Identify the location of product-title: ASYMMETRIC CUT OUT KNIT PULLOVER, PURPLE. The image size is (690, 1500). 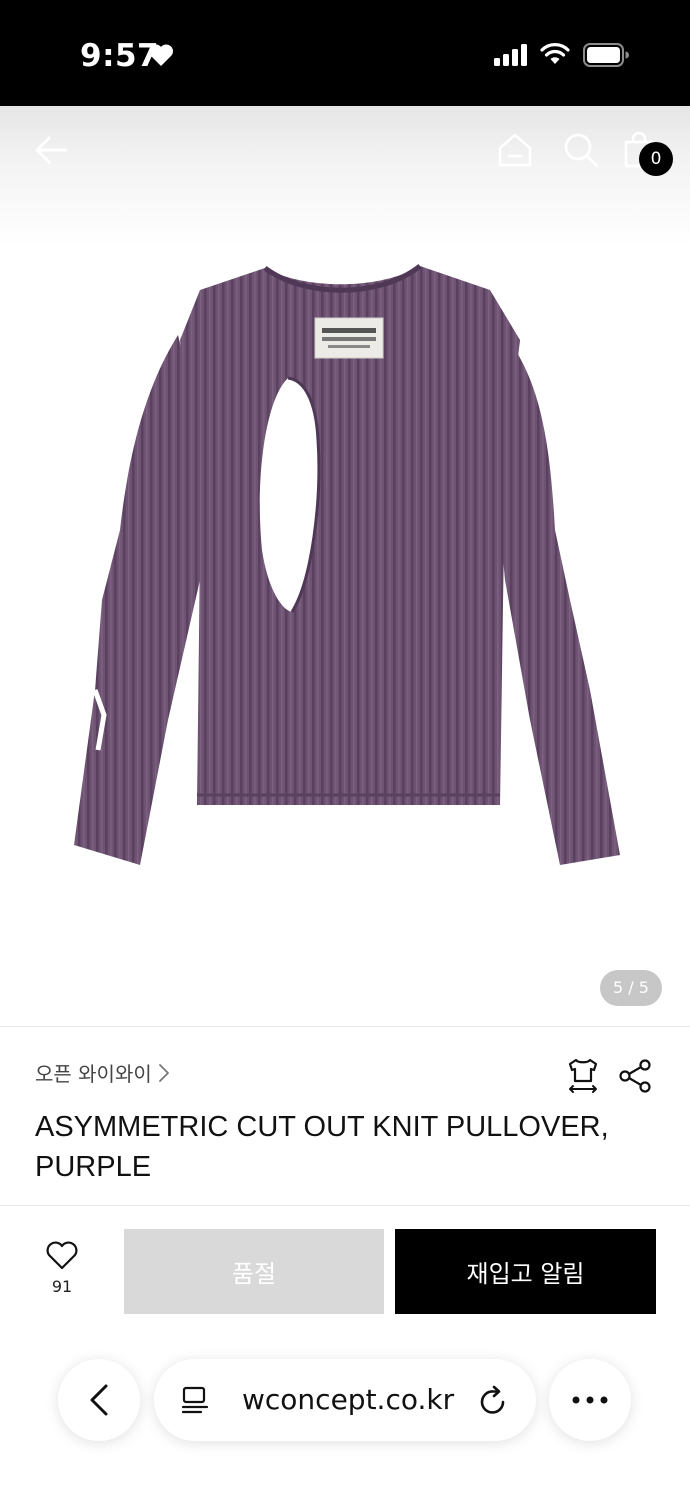
(322, 1147).